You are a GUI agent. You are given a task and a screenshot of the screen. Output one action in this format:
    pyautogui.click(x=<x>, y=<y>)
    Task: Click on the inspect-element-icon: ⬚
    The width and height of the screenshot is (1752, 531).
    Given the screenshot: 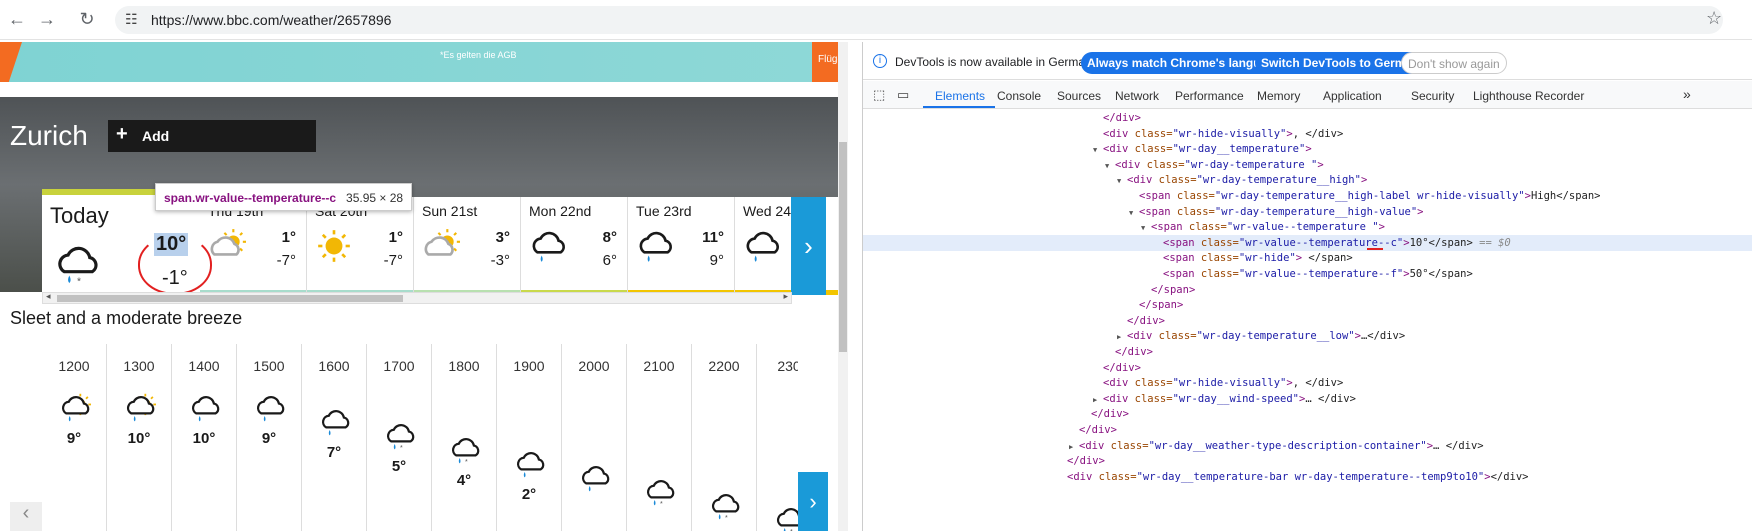 What is the action you would take?
    pyautogui.click(x=879, y=95)
    